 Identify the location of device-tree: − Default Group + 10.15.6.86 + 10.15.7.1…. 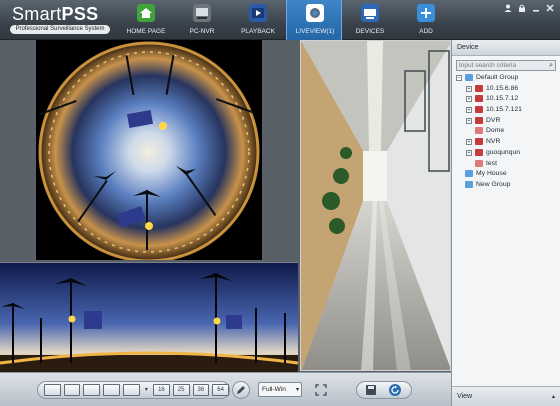
(508, 132).